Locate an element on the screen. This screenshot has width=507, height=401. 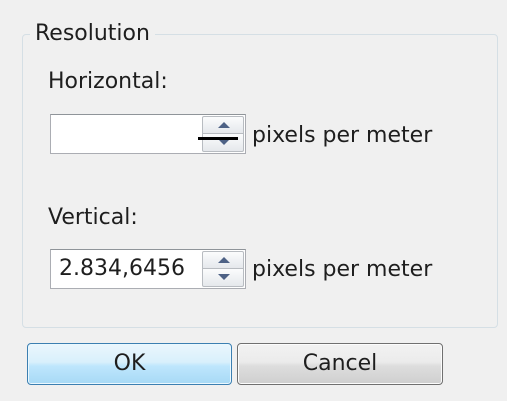
vertical-spin-buttons is located at coordinates (223, 269).